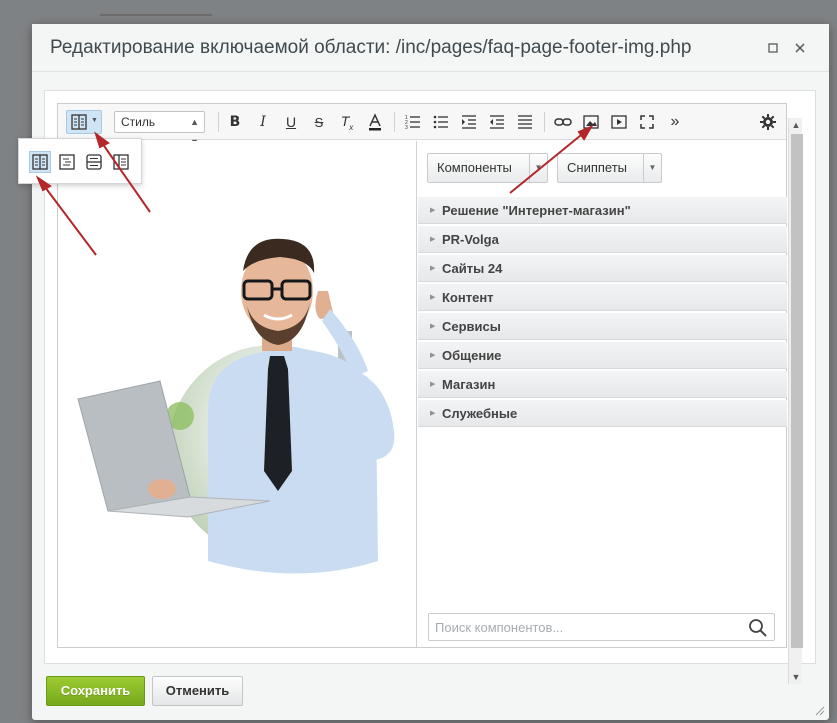  I want to click on component-category: ▶ Магазин, so click(602, 384).